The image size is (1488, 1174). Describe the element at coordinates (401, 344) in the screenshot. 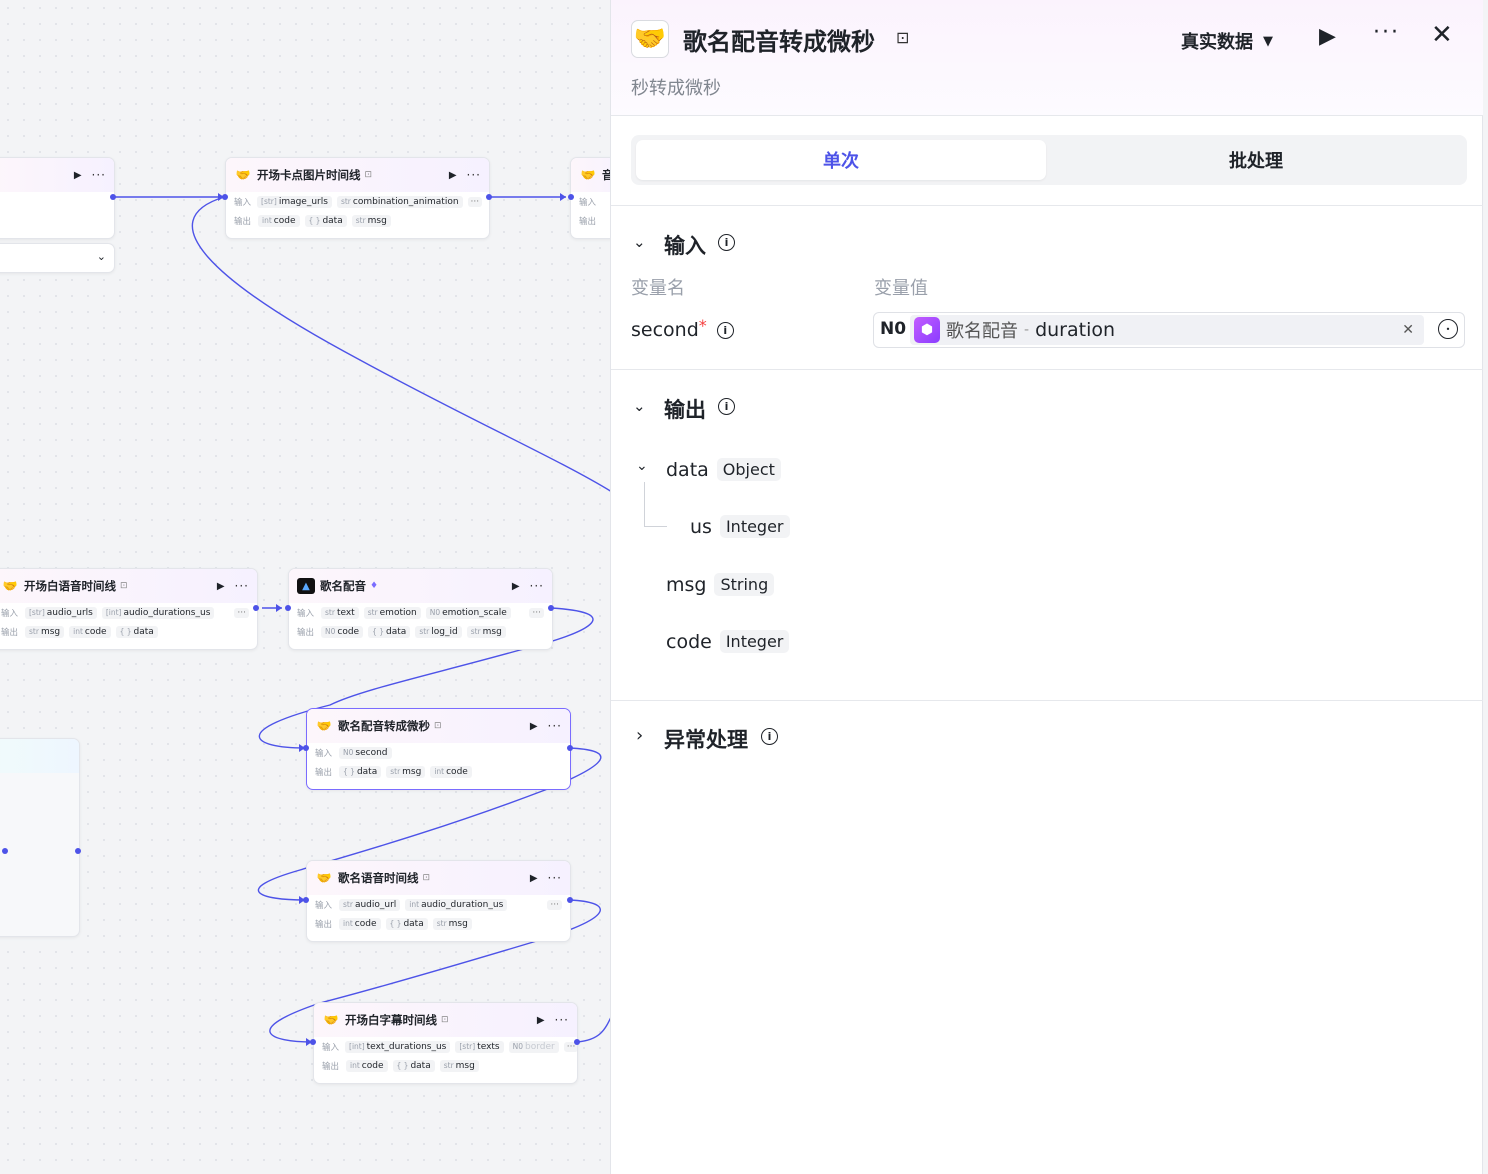

I see `edge` at that location.